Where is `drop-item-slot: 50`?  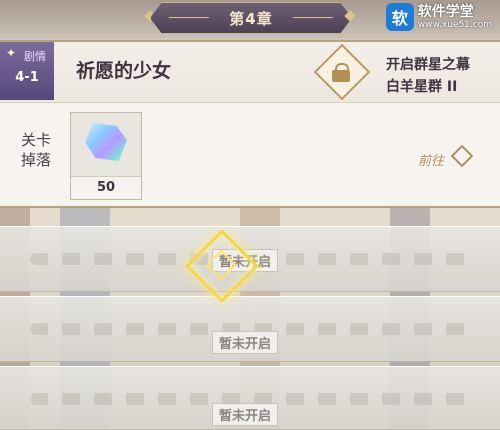
drop-item-slot: 50 is located at coordinates (106, 156).